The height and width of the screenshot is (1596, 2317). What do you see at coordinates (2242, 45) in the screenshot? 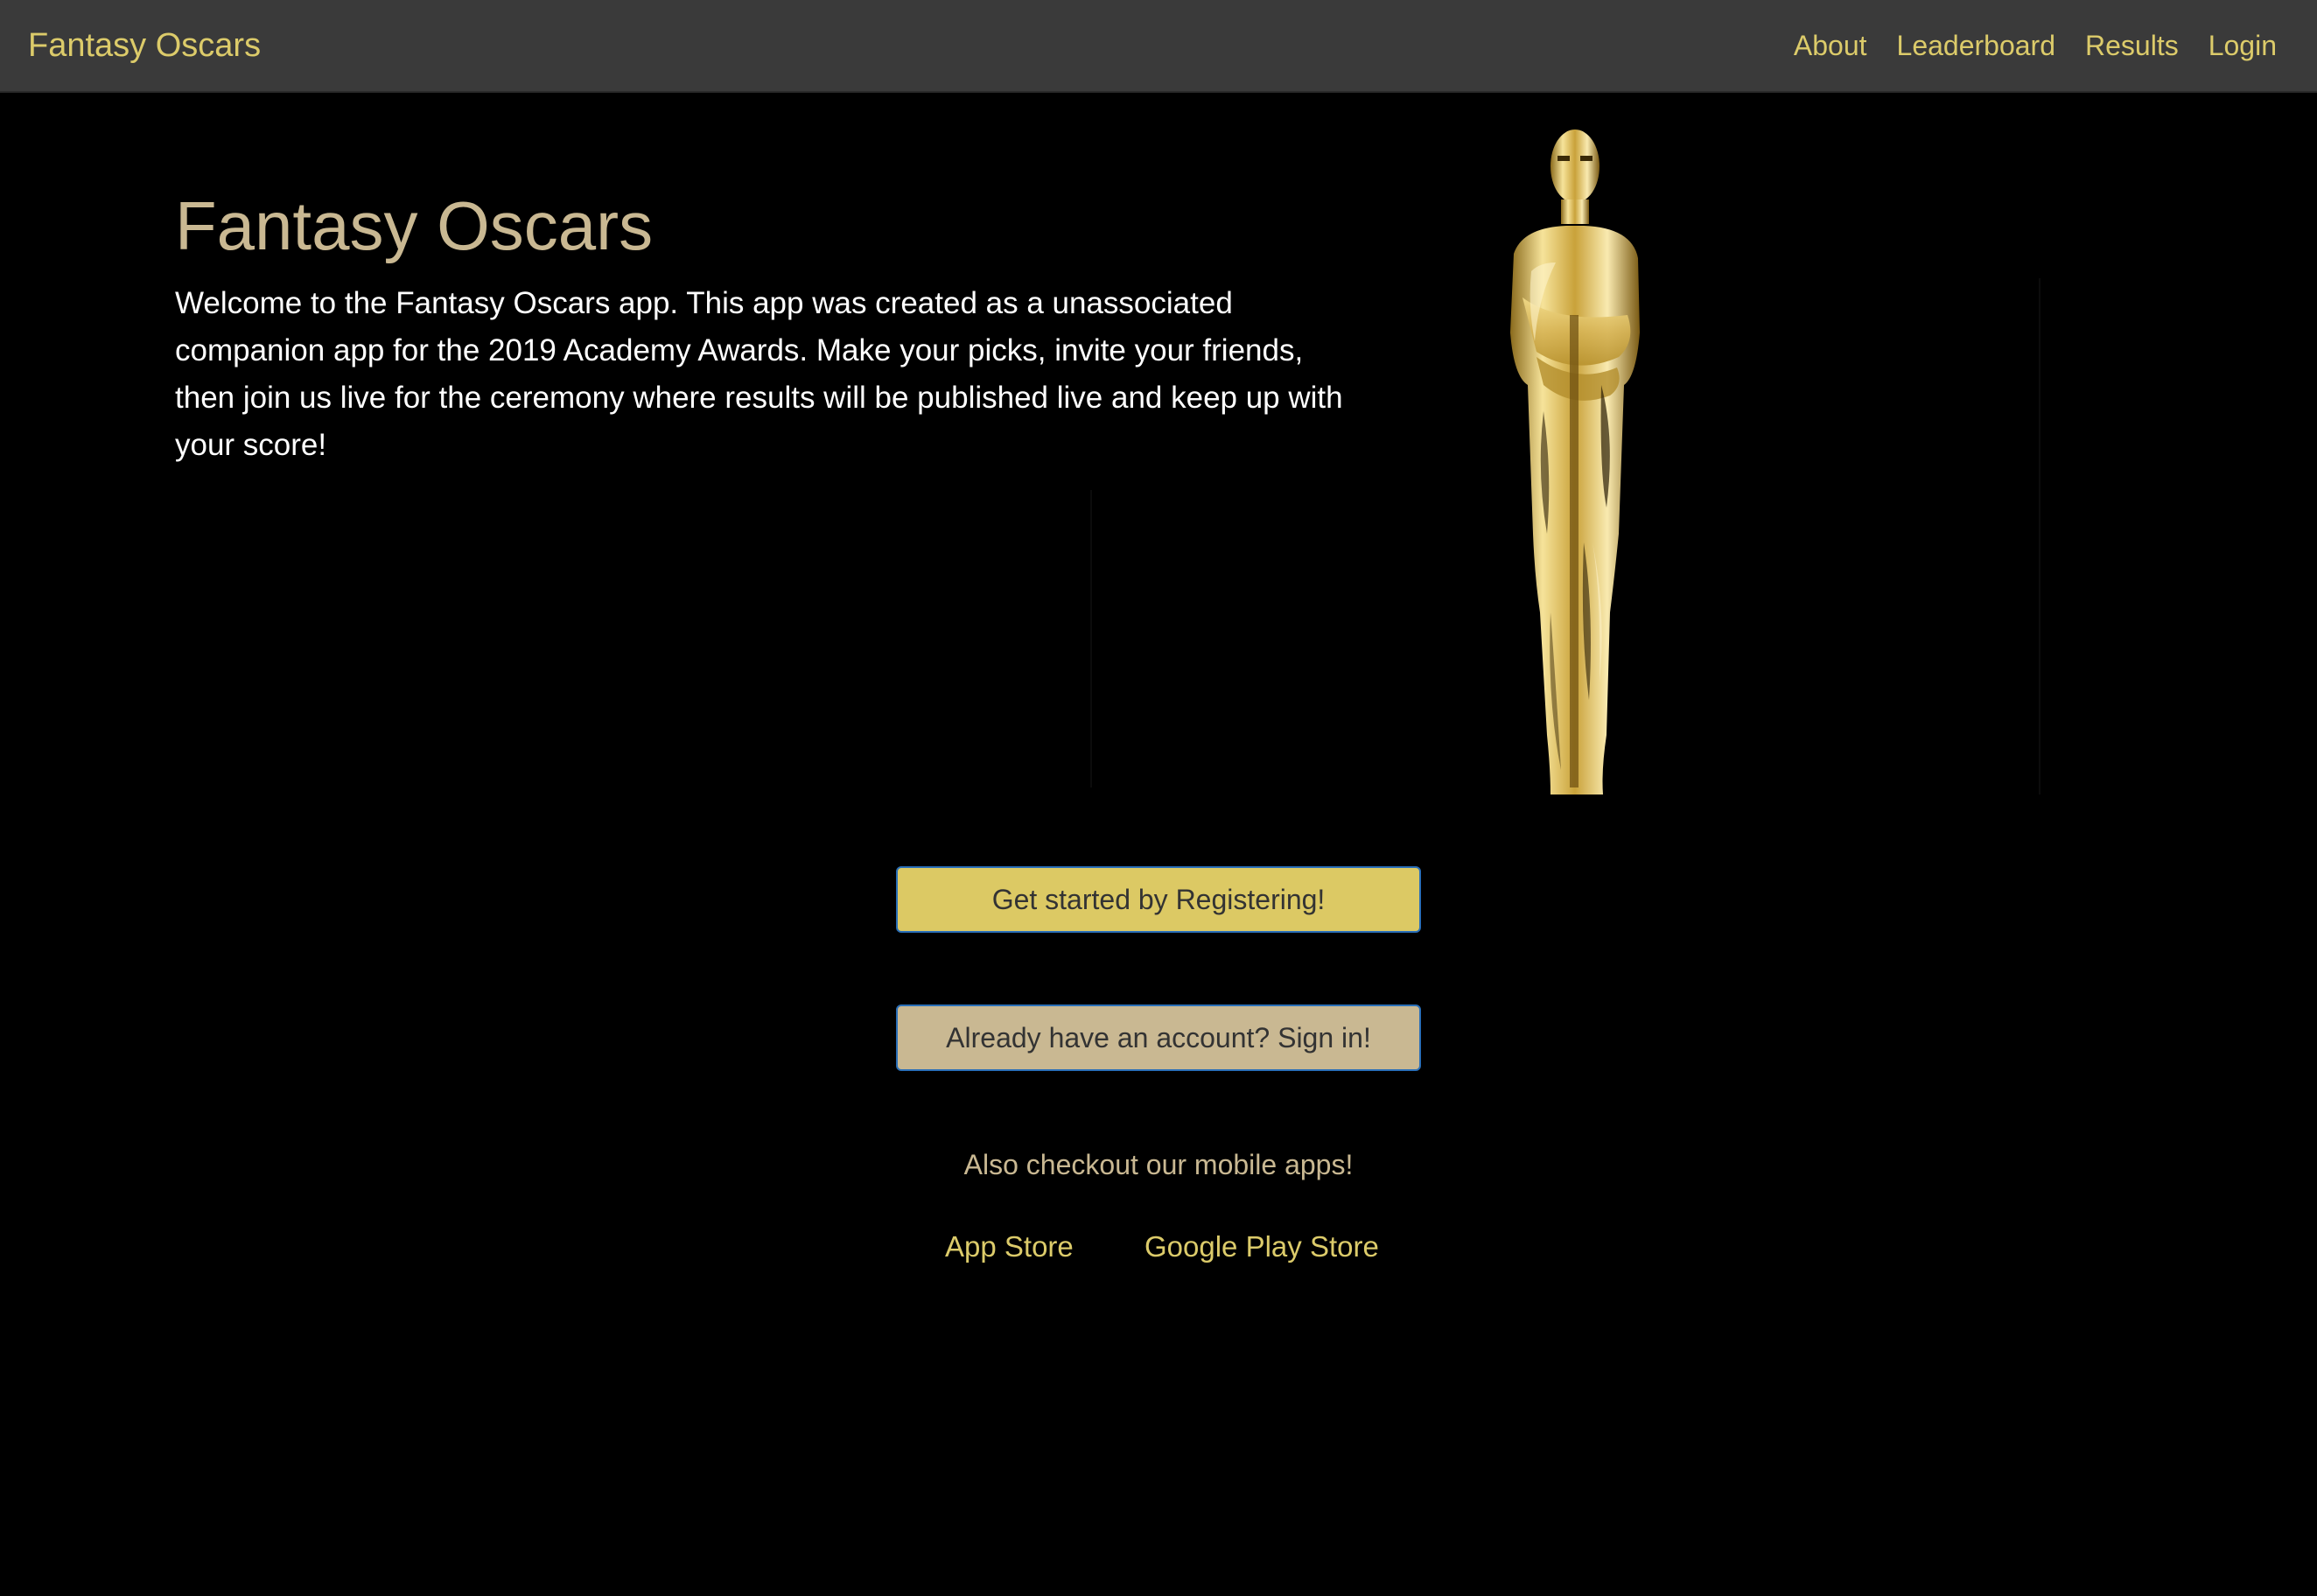
I see `nav-link-login: Login` at bounding box center [2242, 45].